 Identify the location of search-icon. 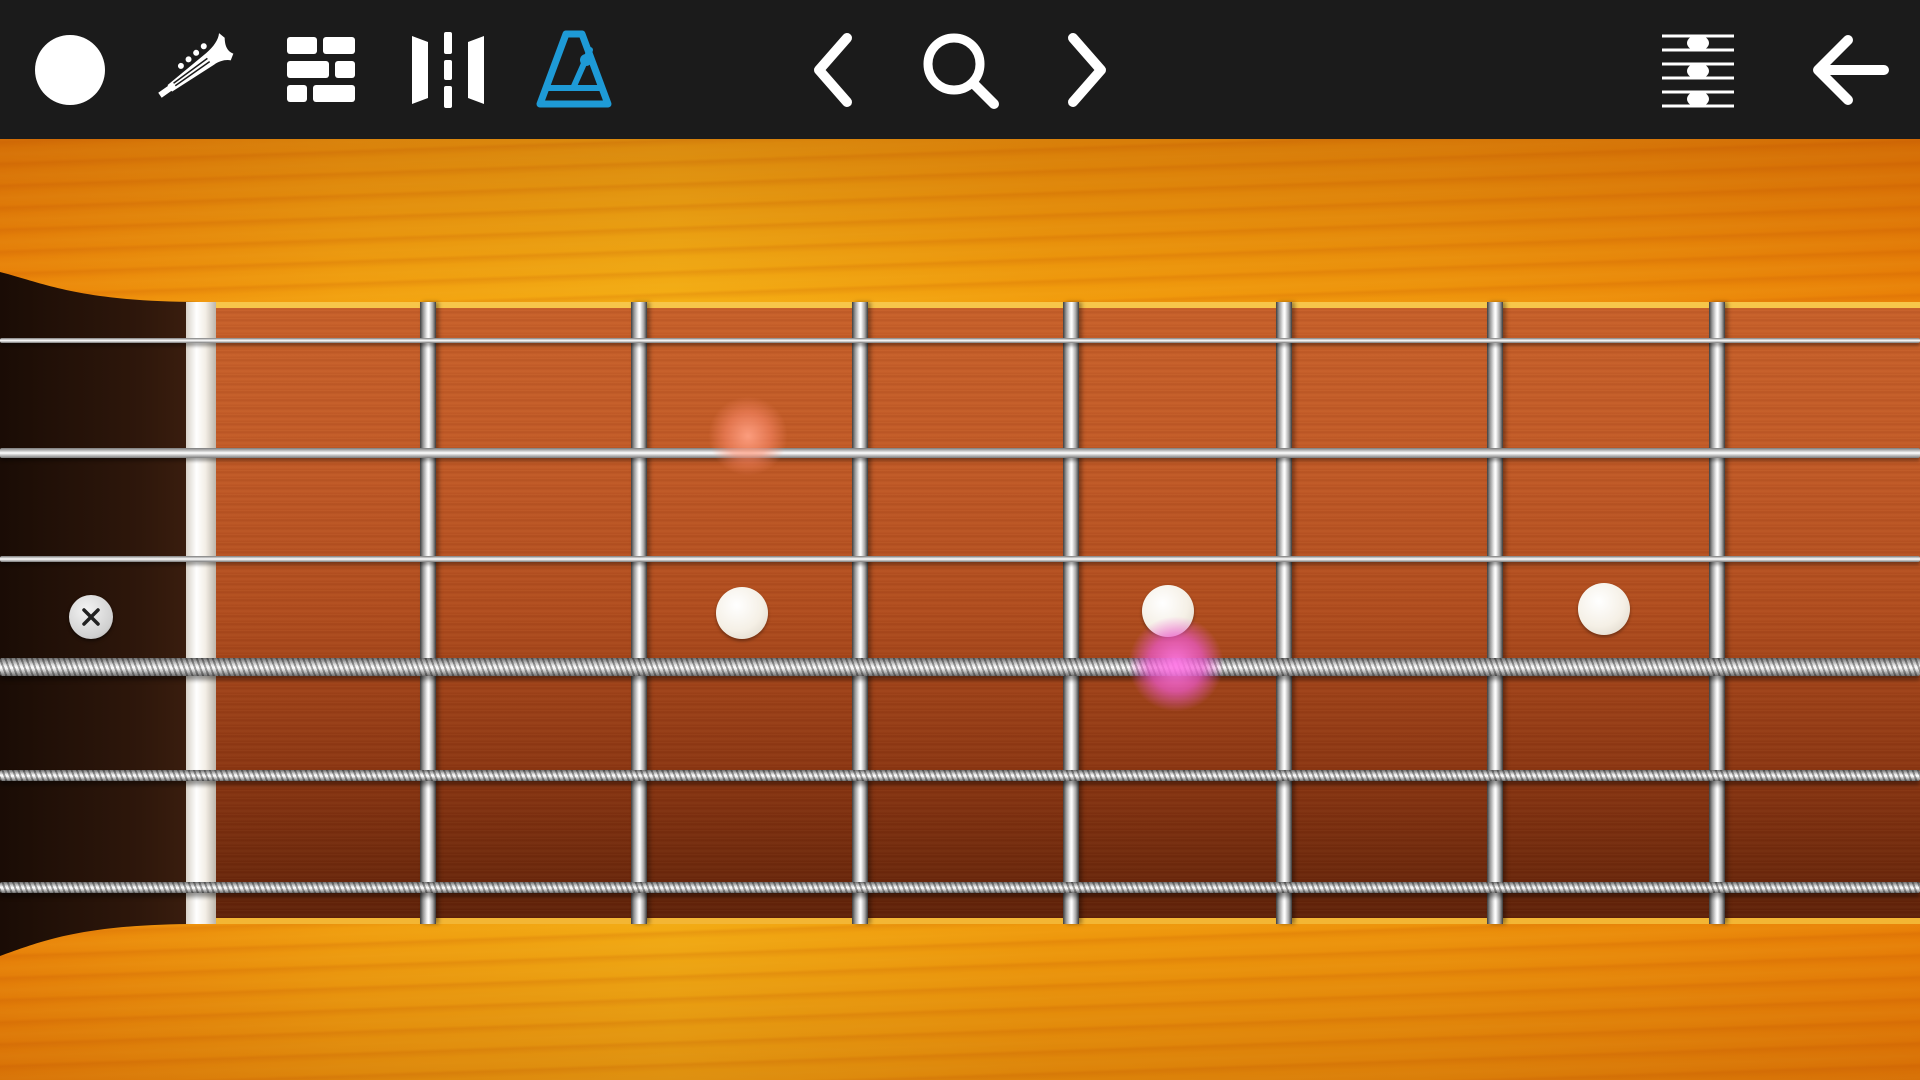
(961, 71).